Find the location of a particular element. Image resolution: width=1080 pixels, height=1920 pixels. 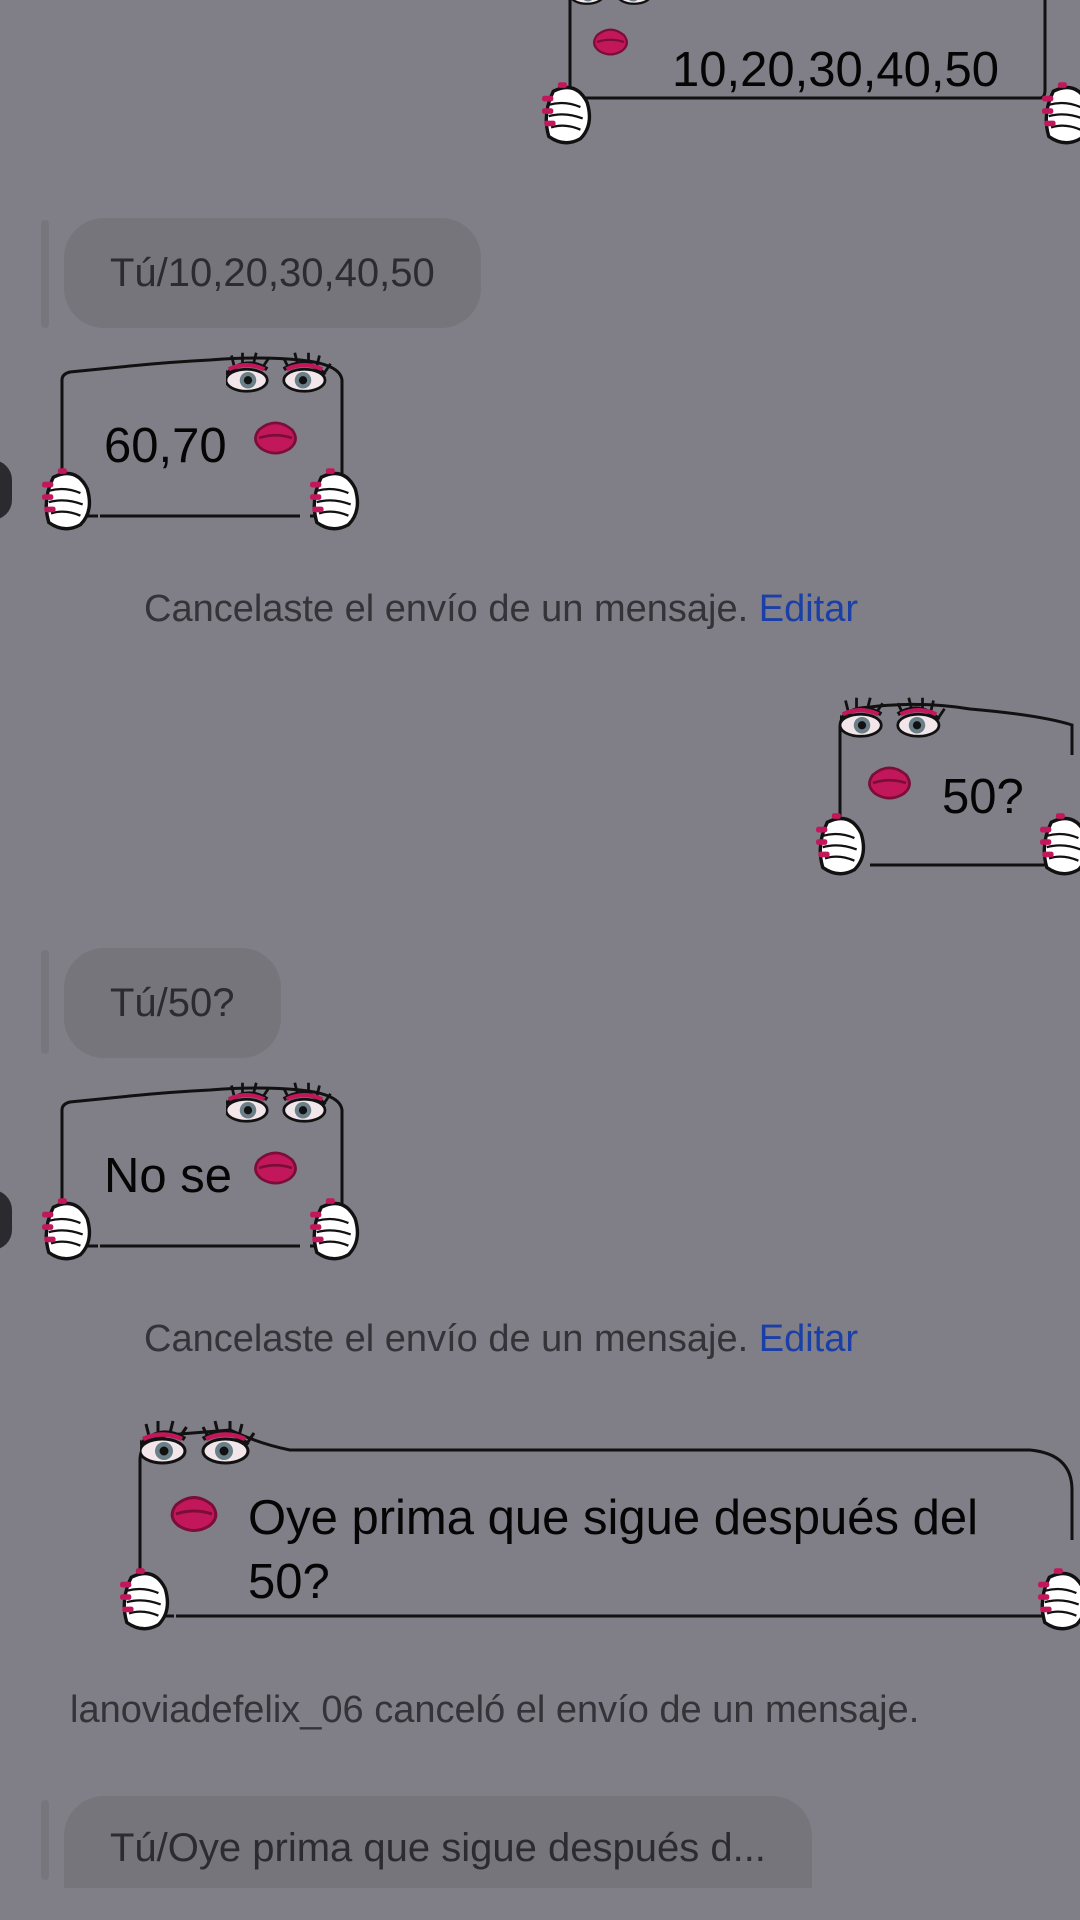

received-sticker-message: No se is located at coordinates (210, 1175).